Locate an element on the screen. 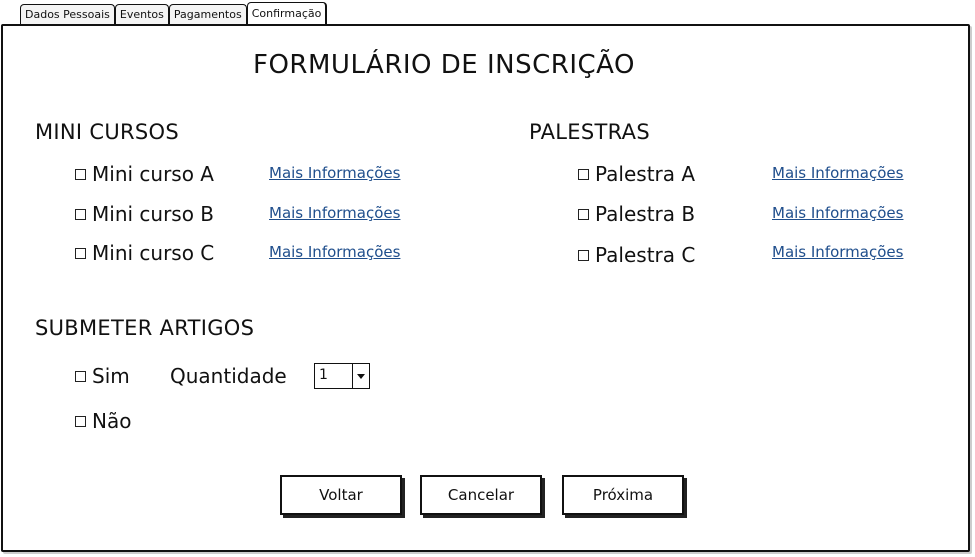 This screenshot has width=975, height=557. checkbox-nao: Não is located at coordinates (103, 421).